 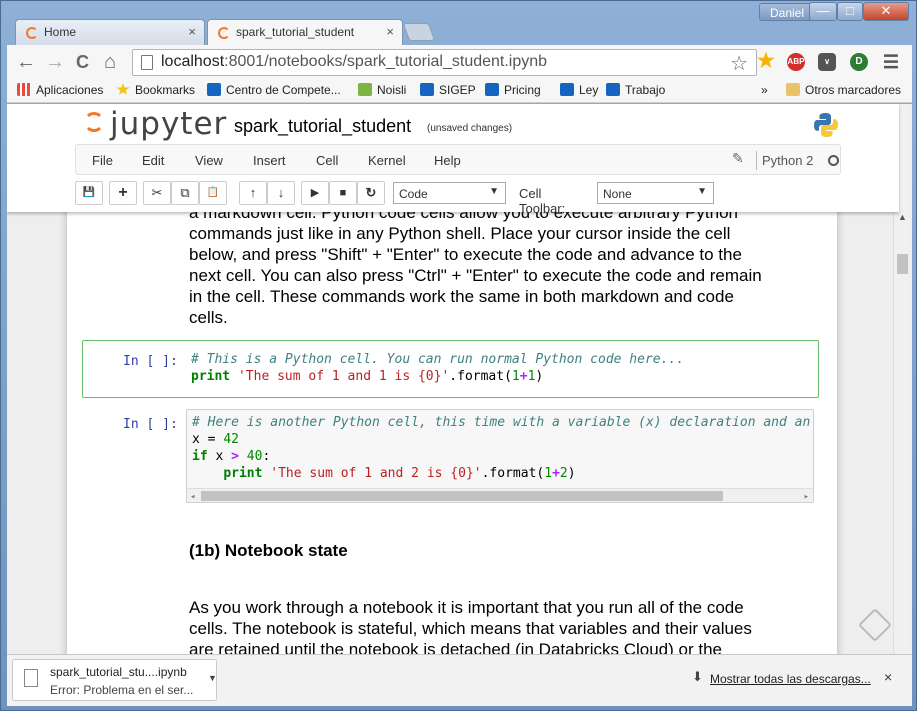 What do you see at coordinates (787, 12) in the screenshot?
I see `profile-button: Daniel` at bounding box center [787, 12].